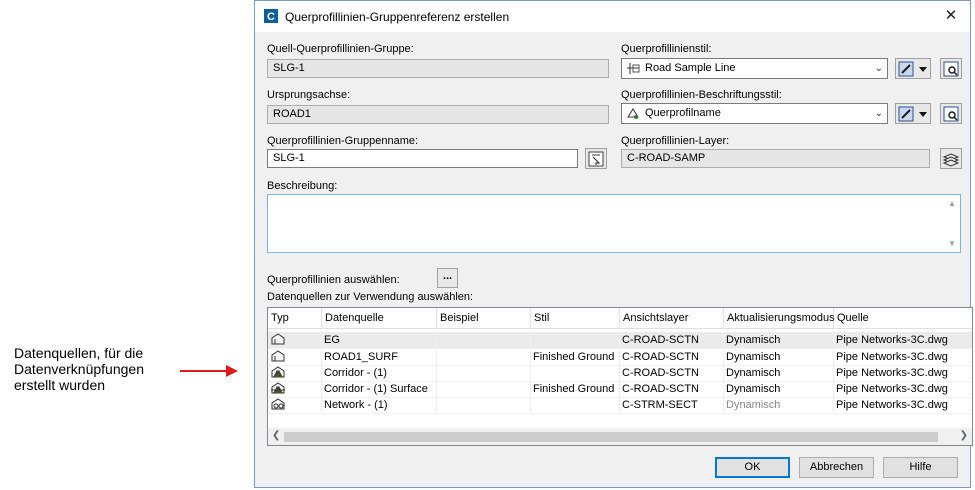 Image resolution: width=975 pixels, height=490 pixels. What do you see at coordinates (675, 141) in the screenshot?
I see `layer-label: Querprofillinien-Layer:` at bounding box center [675, 141].